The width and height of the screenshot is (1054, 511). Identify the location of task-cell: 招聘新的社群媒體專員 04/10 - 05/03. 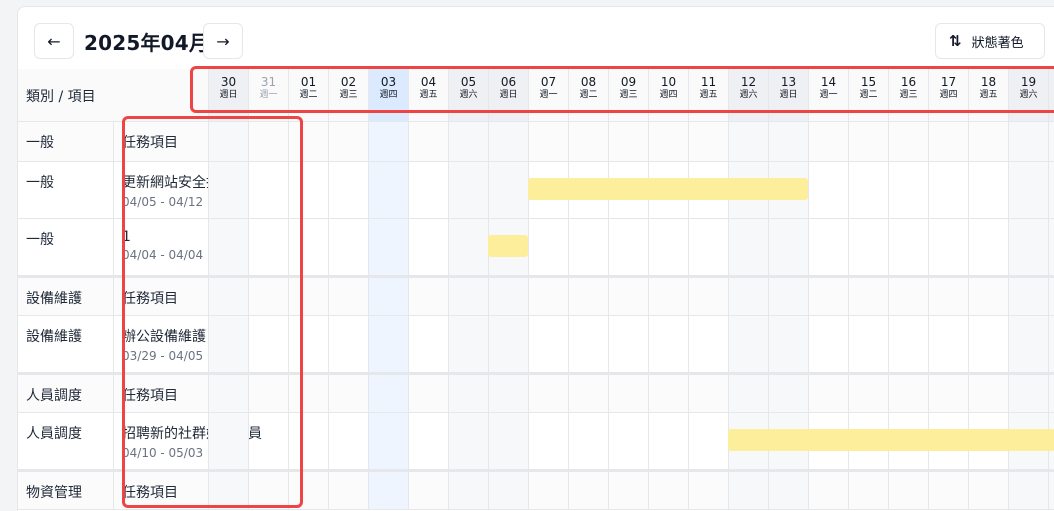
(188, 441).